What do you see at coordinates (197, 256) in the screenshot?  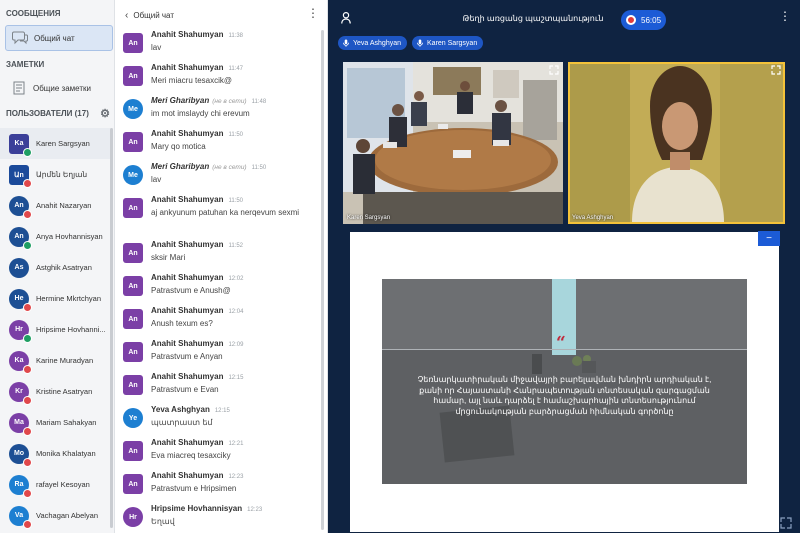 I see `message-body: Anahit Shahumyan 11:52 sksir Mari` at bounding box center [197, 256].